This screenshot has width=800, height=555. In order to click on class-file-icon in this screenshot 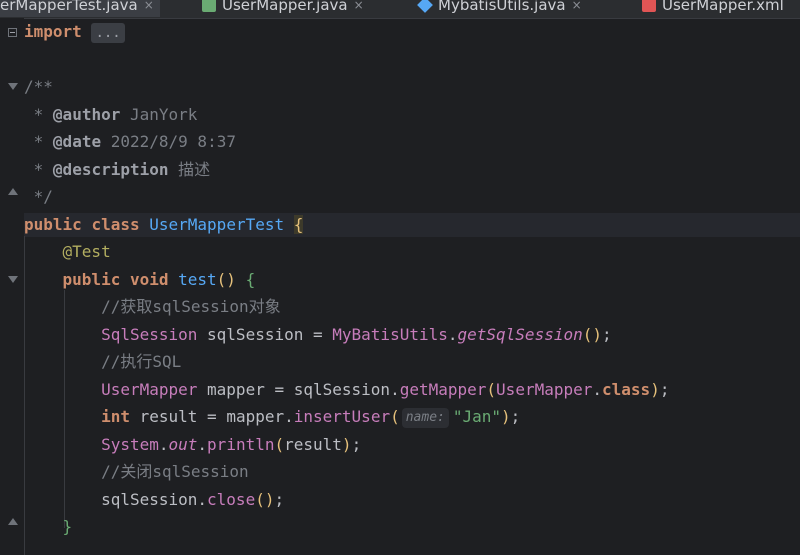, I will do `click(425, 6)`.